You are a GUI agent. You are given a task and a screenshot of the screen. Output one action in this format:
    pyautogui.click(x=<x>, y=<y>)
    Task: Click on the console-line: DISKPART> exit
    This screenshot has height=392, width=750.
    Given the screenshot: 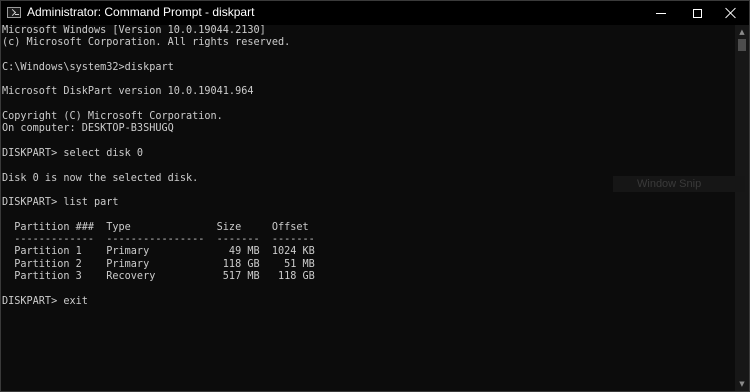 What is the action you would take?
    pyautogui.click(x=45, y=301)
    